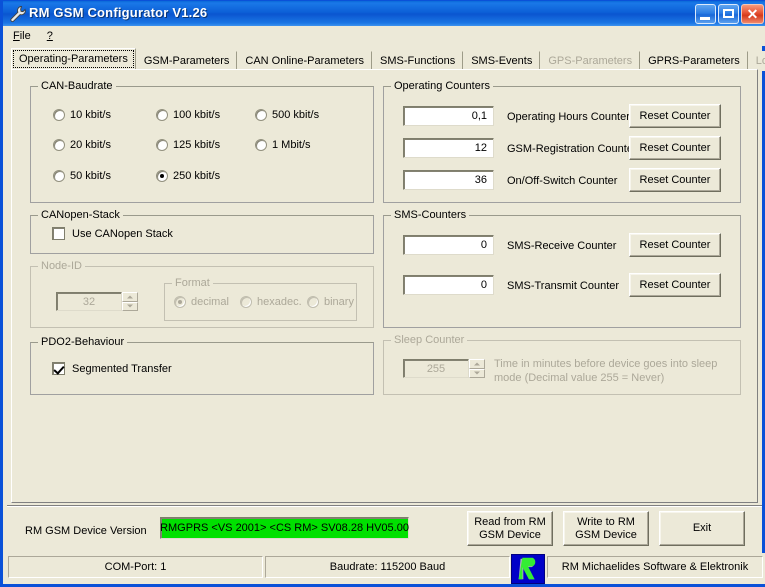 This screenshot has width=765, height=587. Describe the element at coordinates (202, 231) in the screenshot. I see `group-canopen-stack: CANopen-Stack Use CANopen Stack` at that location.